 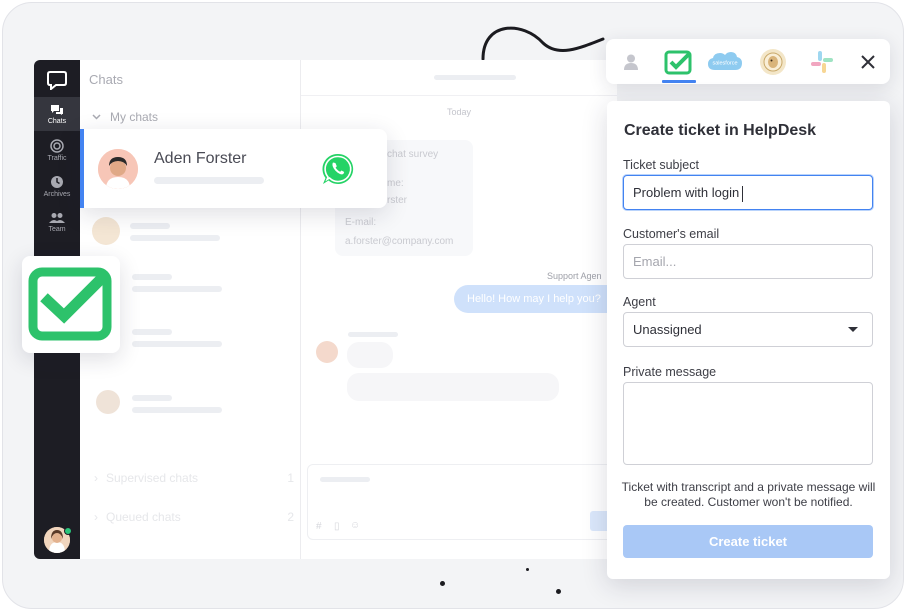 What do you see at coordinates (748, 61) in the screenshot?
I see `integrations-bar: salesforce` at bounding box center [748, 61].